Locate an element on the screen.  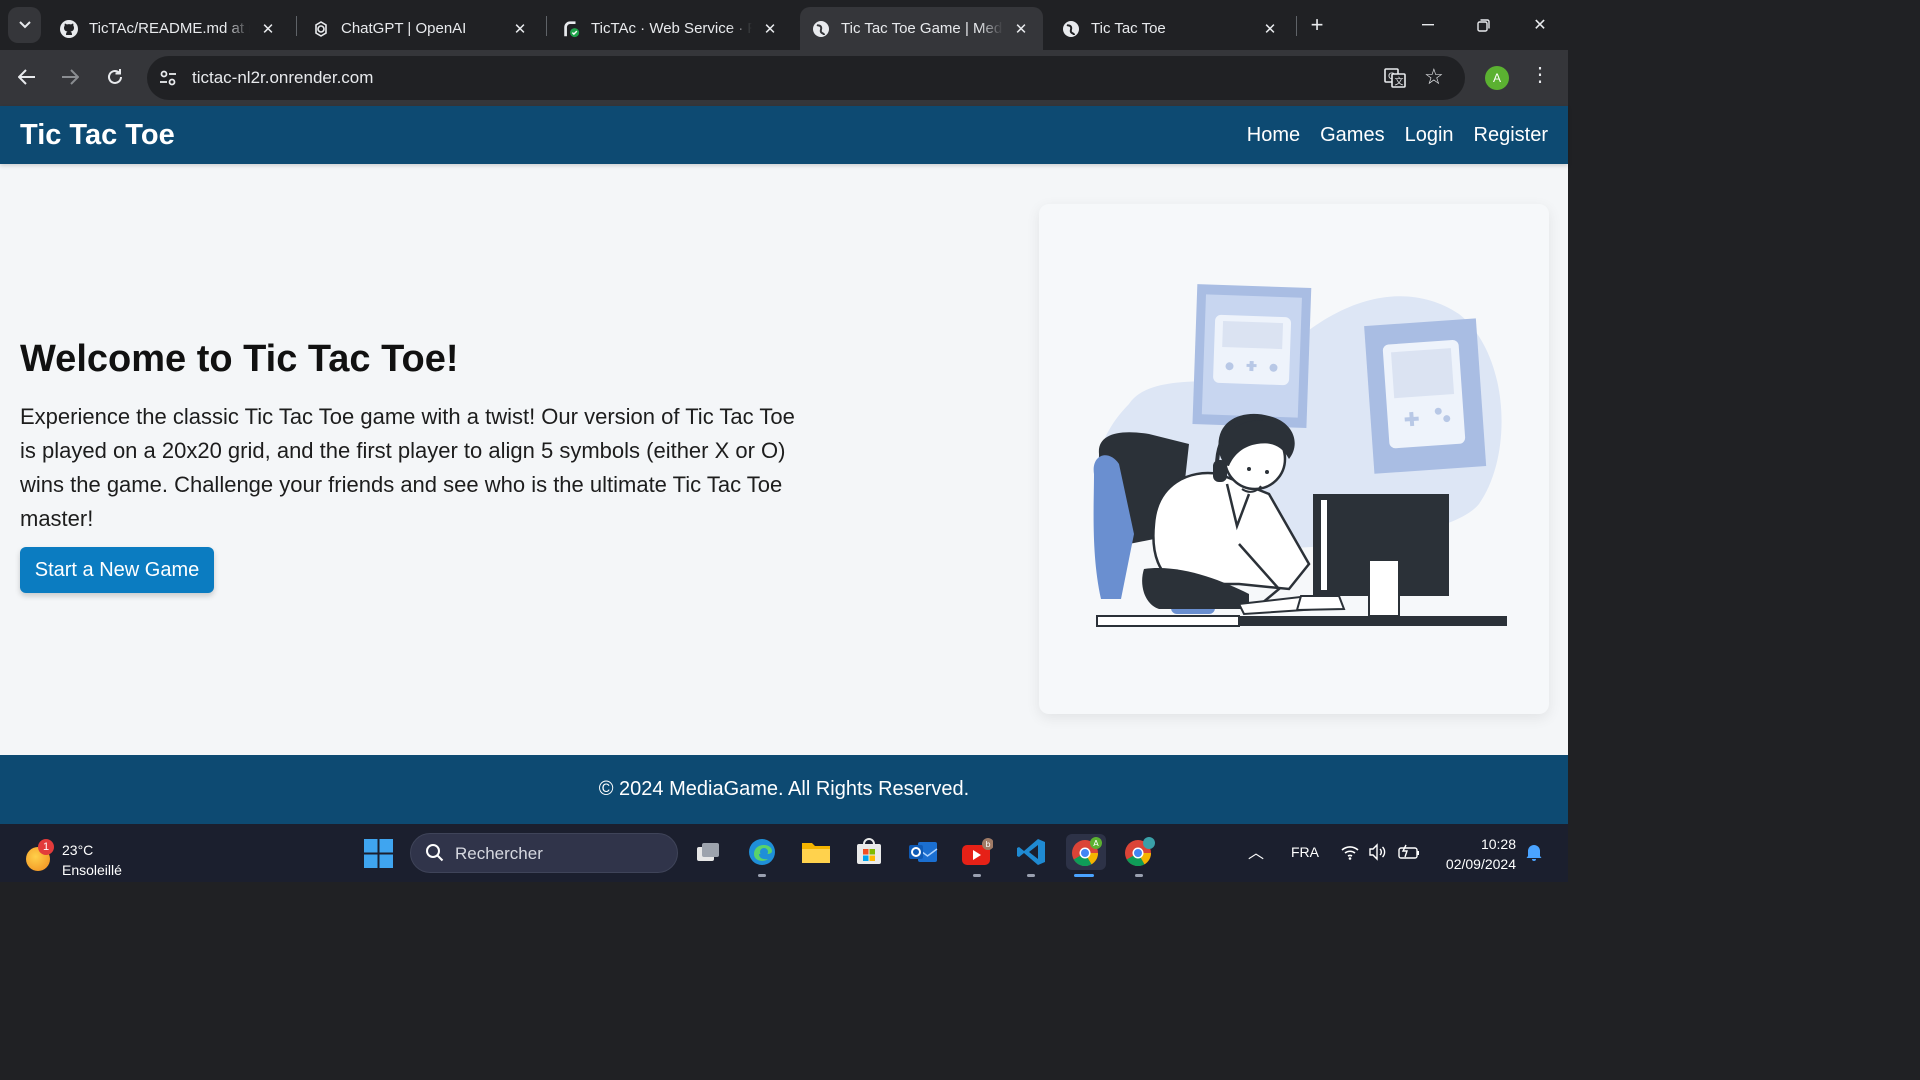
file-explorer-icon is located at coordinates (816, 852).